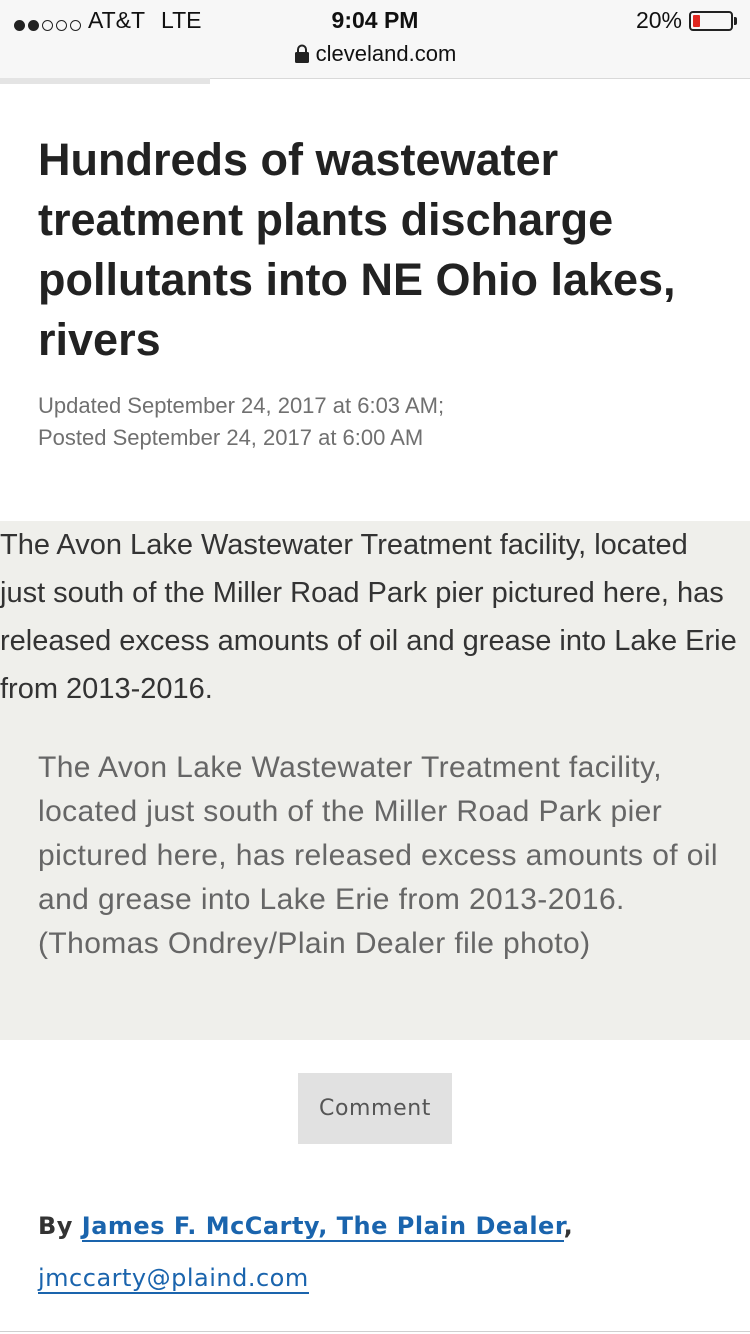  What do you see at coordinates (735, 21) in the screenshot?
I see `battery-tip` at bounding box center [735, 21].